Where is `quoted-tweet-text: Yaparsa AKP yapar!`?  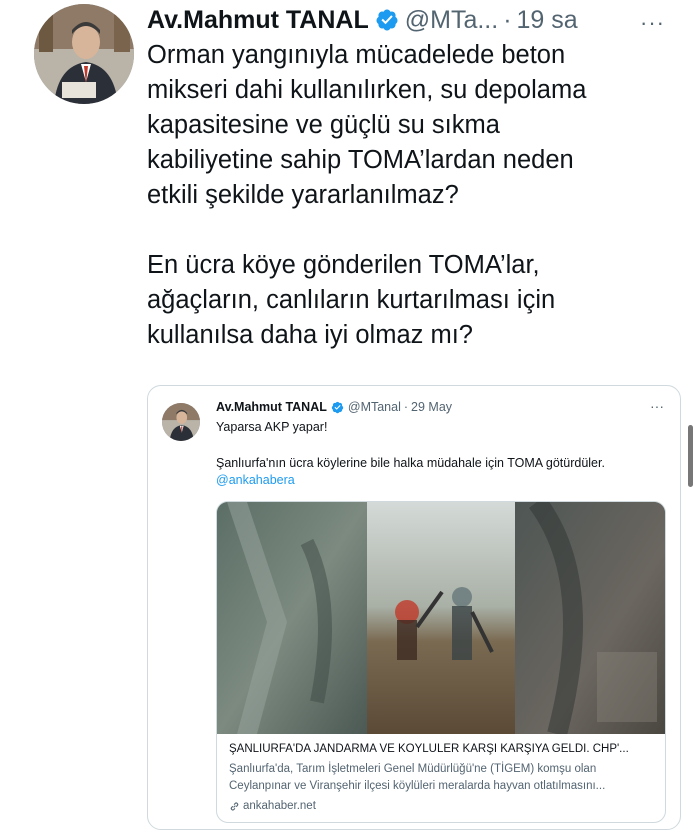 quoted-tweet-text: Yaparsa AKP yapar! is located at coordinates (272, 427).